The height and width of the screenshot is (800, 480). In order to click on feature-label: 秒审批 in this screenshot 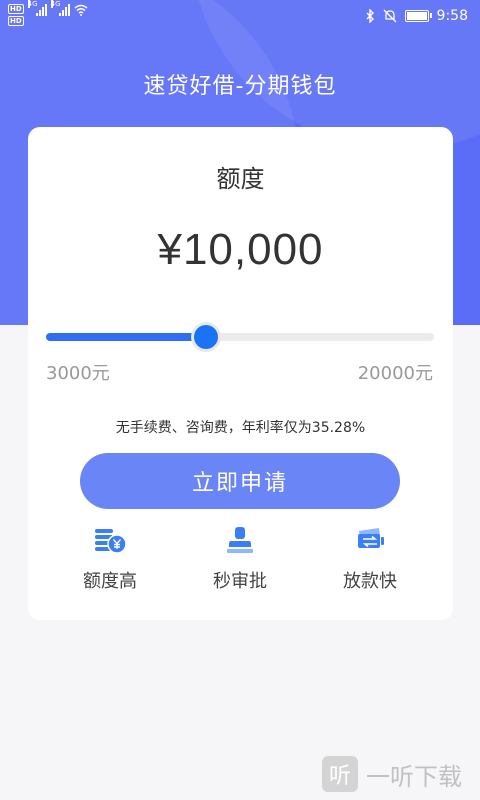, I will do `click(240, 581)`.